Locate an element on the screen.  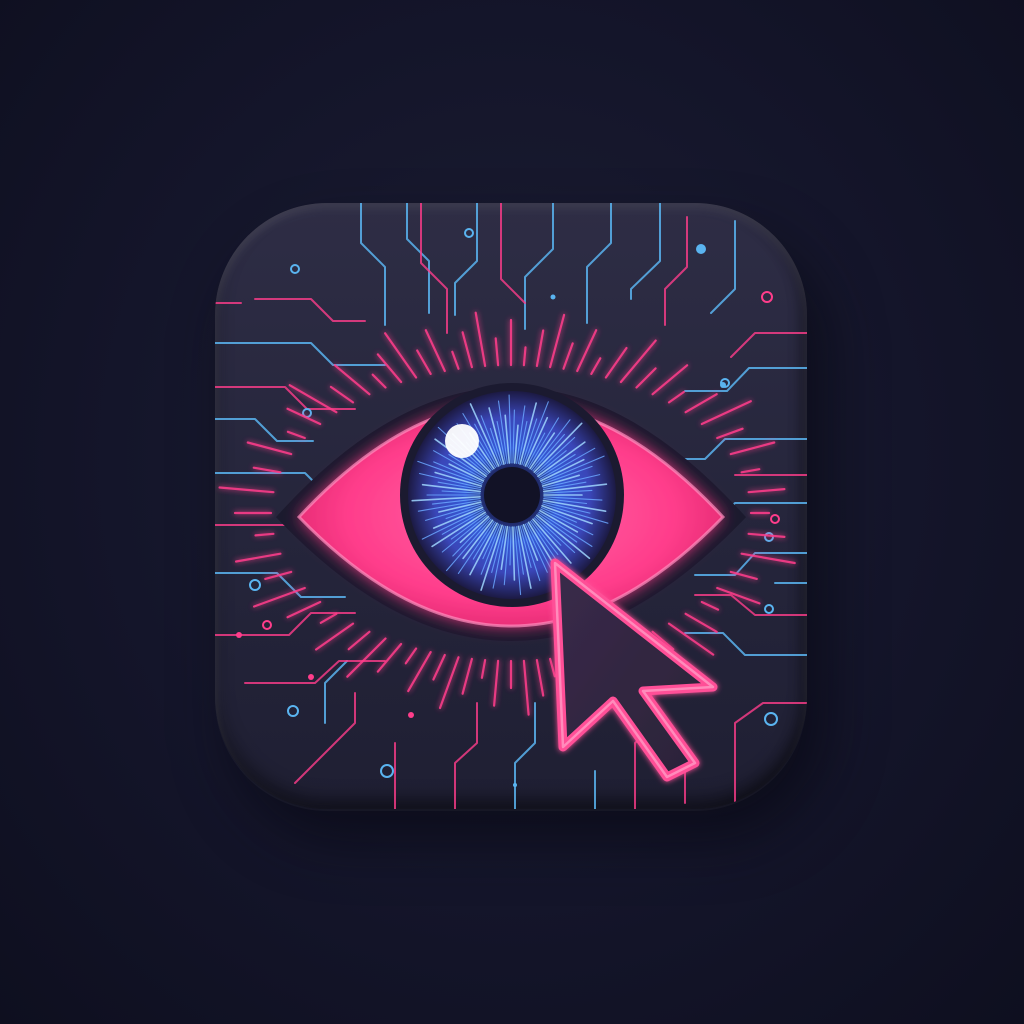
eye-highlight is located at coordinates (462, 441).